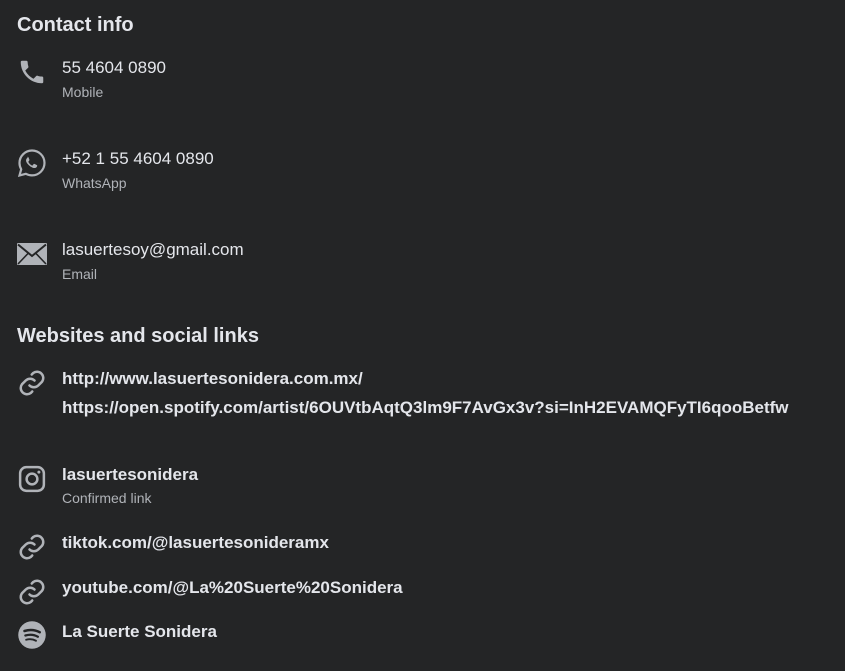 Image resolution: width=845 pixels, height=671 pixels. Describe the element at coordinates (114, 67) in the screenshot. I see `mobile-number: 55 4604 0890` at that location.